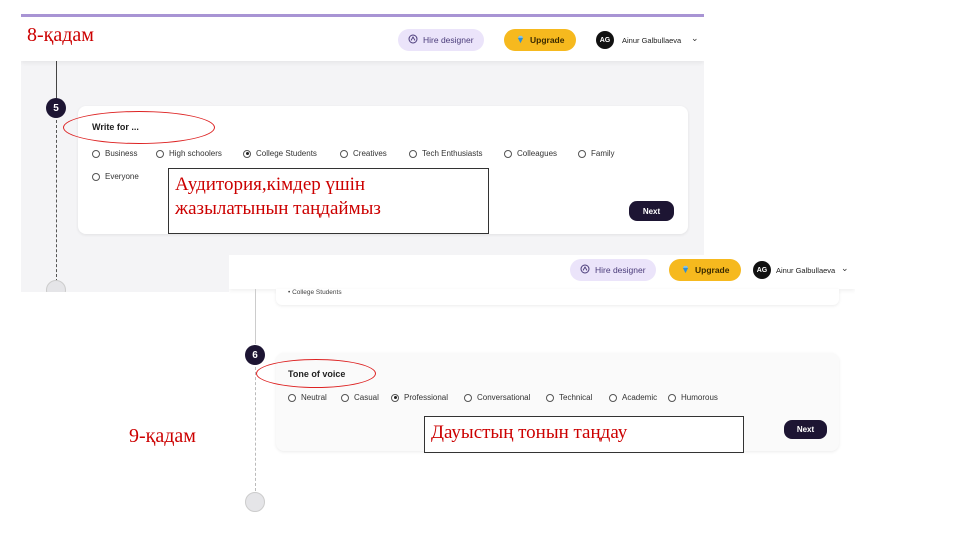 The height and width of the screenshot is (540, 960). I want to click on option-academic: Academic, so click(633, 397).